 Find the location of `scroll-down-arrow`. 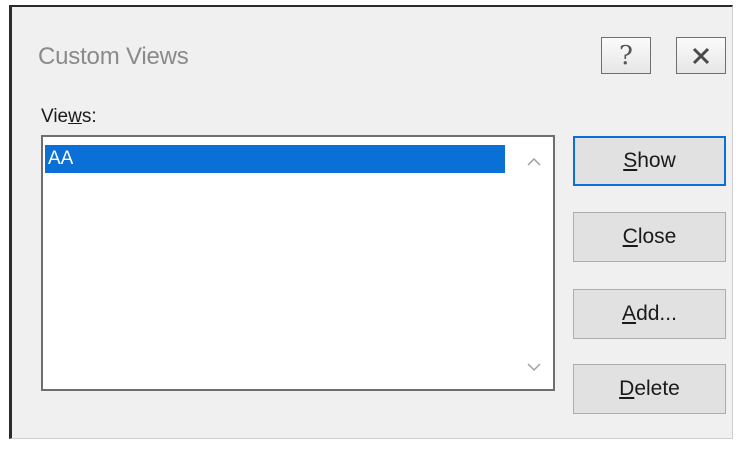

scroll-down-arrow is located at coordinates (534, 368).